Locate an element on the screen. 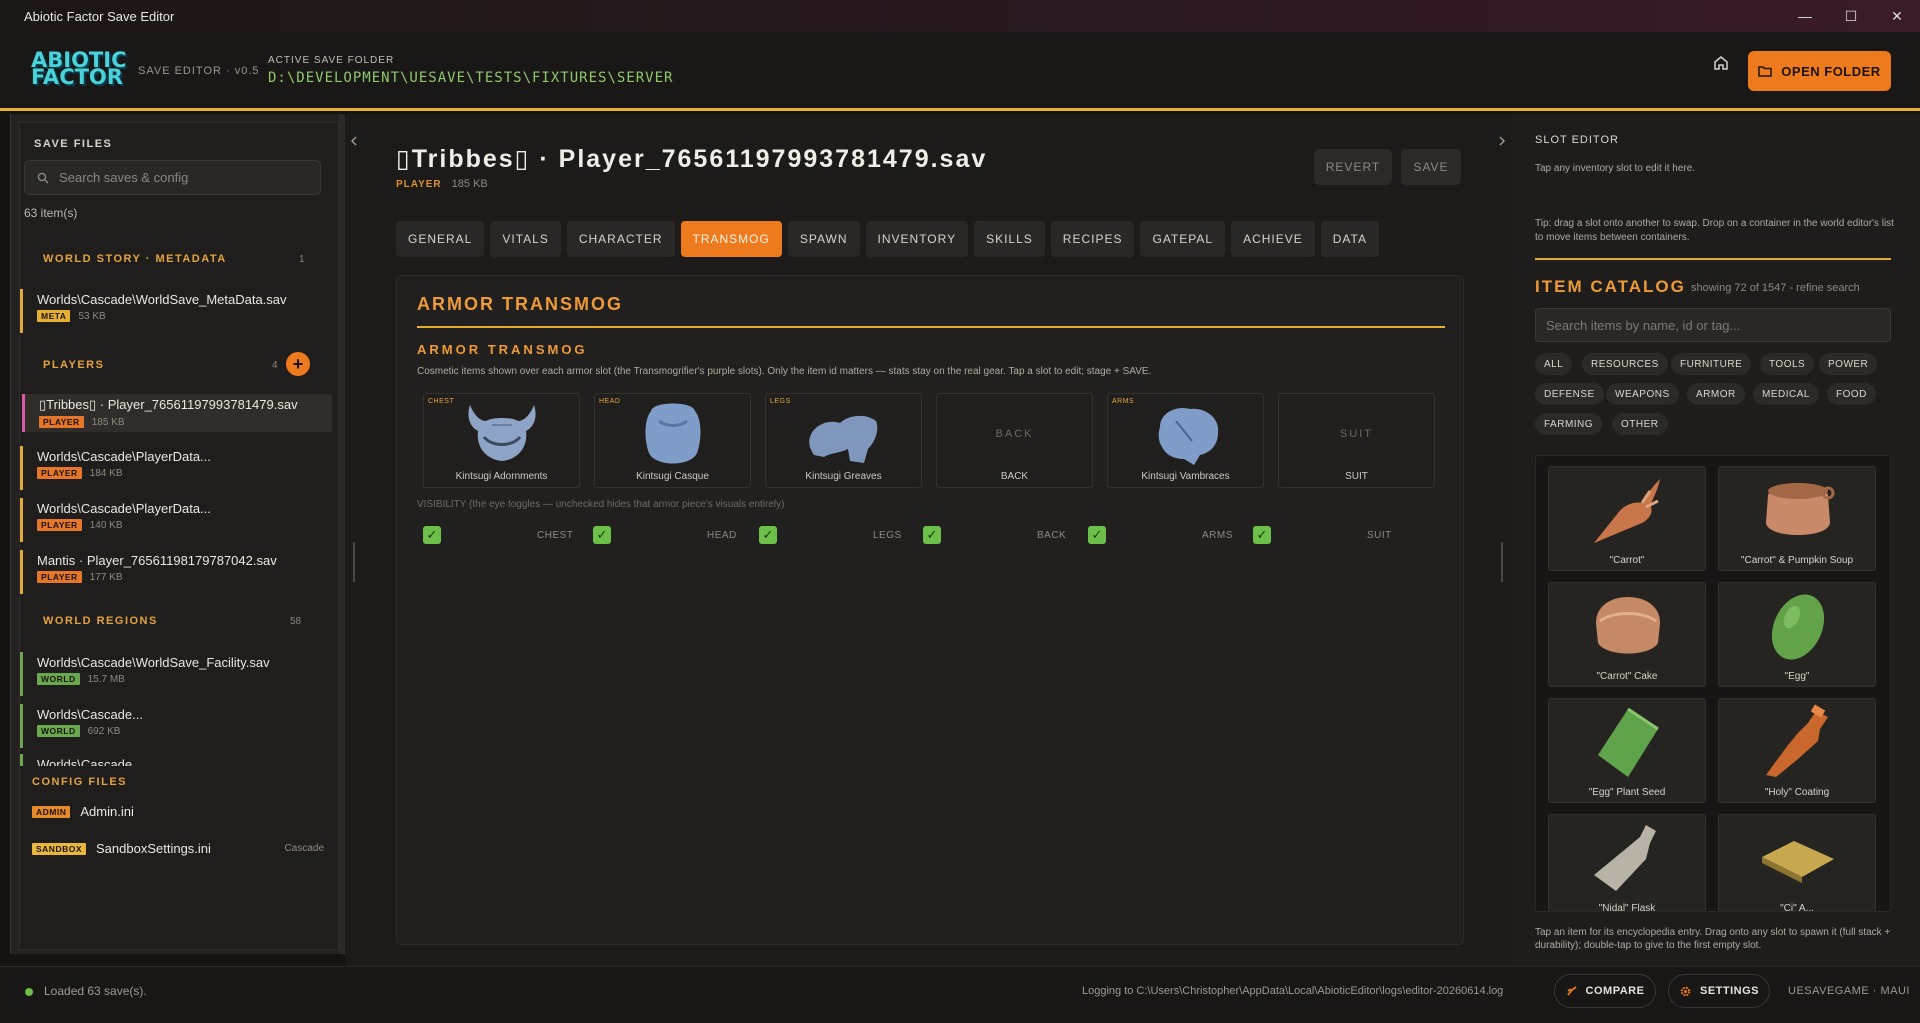 The width and height of the screenshot is (1920, 1023). settings-button: SETTINGS is located at coordinates (1719, 991).